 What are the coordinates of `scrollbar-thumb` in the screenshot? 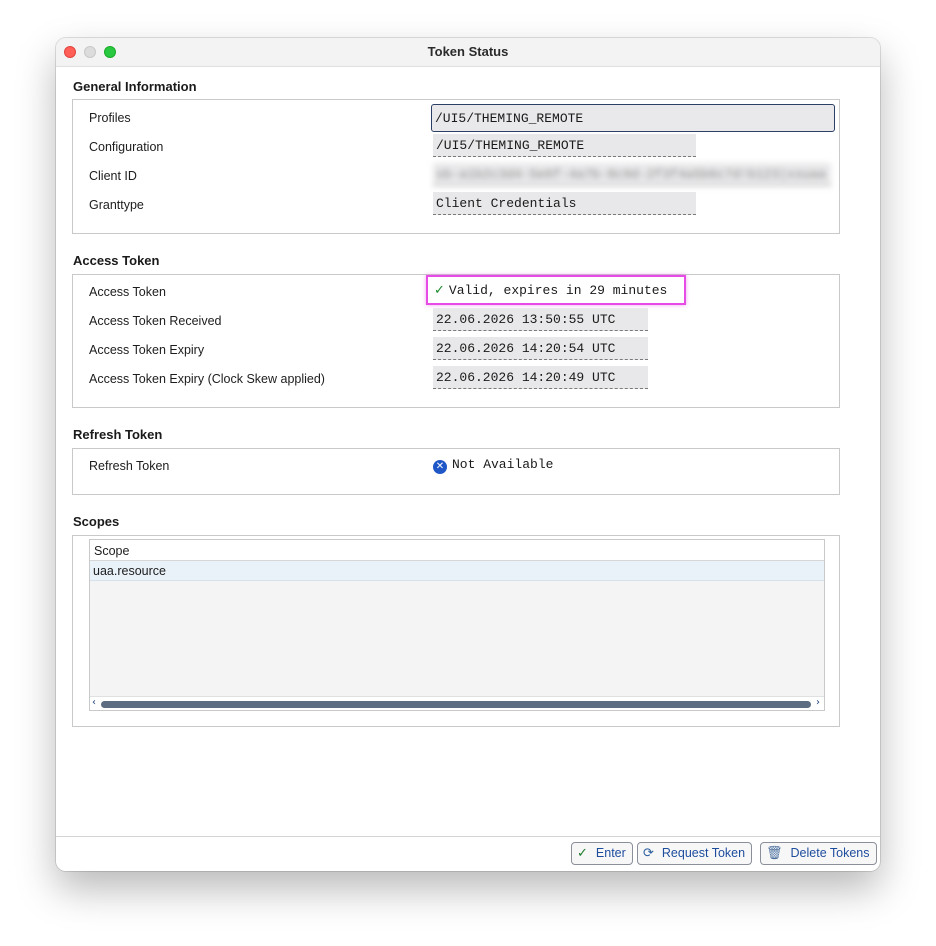 It's located at (456, 704).